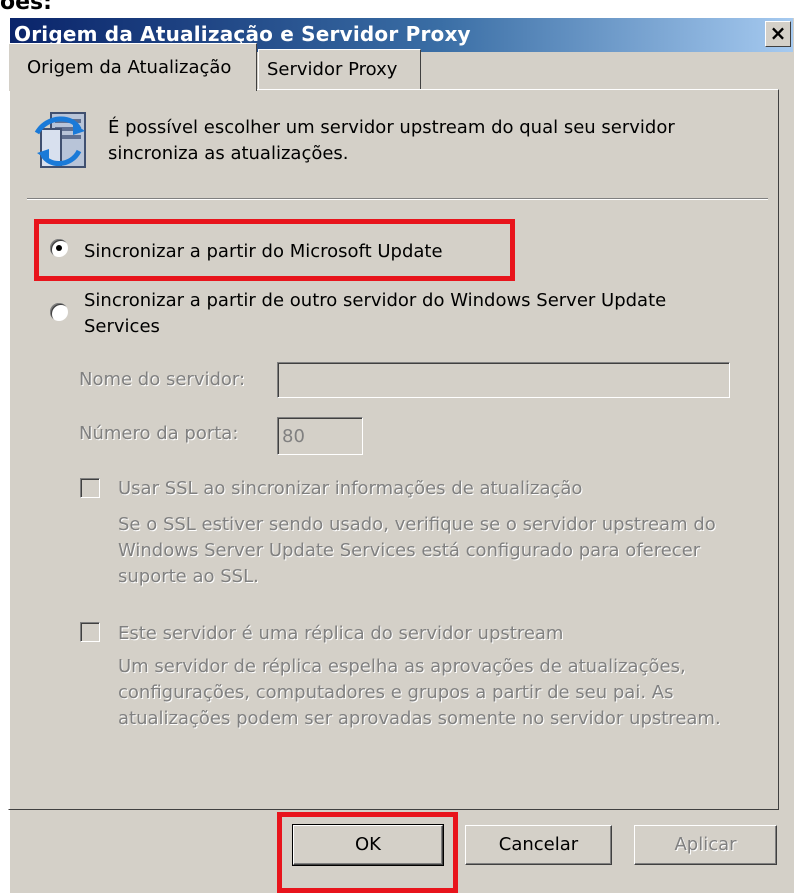  Describe the element at coordinates (503, 380) in the screenshot. I see `server-name-input` at that location.